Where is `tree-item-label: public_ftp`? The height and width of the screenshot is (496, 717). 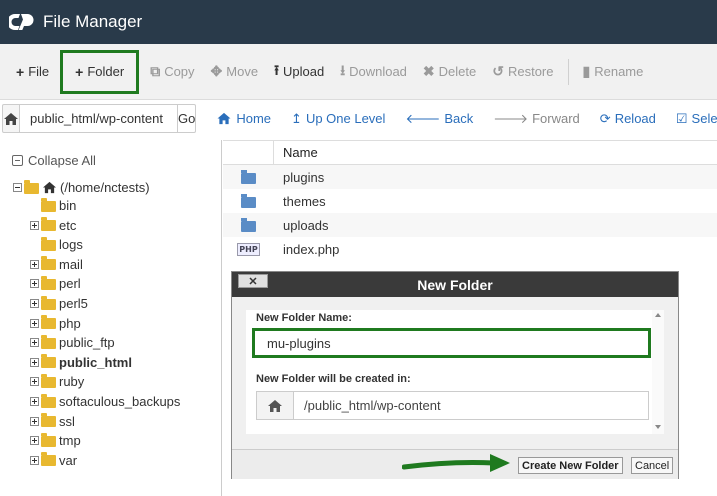
tree-item-label: public_ftp is located at coordinates (87, 343).